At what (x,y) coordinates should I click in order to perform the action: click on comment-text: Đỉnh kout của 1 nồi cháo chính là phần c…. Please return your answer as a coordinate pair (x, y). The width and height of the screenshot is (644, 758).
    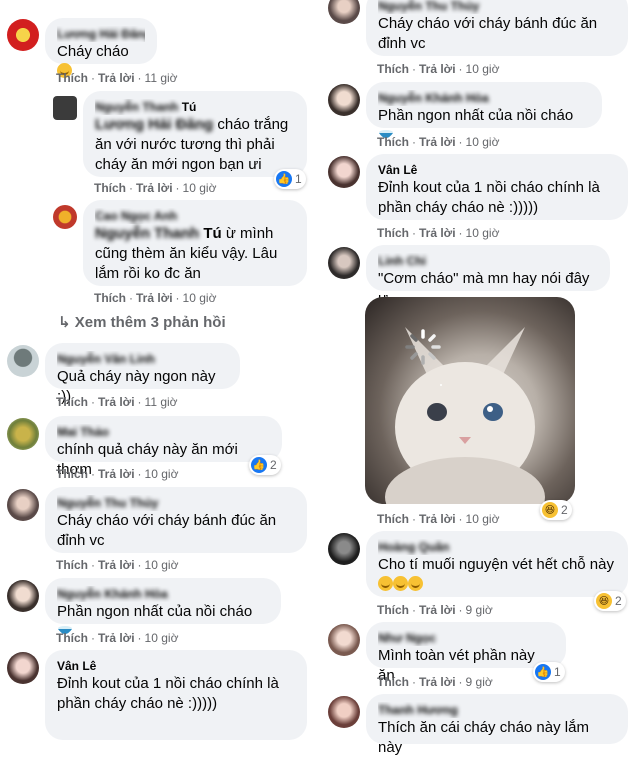
    Looking at the image, I should click on (168, 693).